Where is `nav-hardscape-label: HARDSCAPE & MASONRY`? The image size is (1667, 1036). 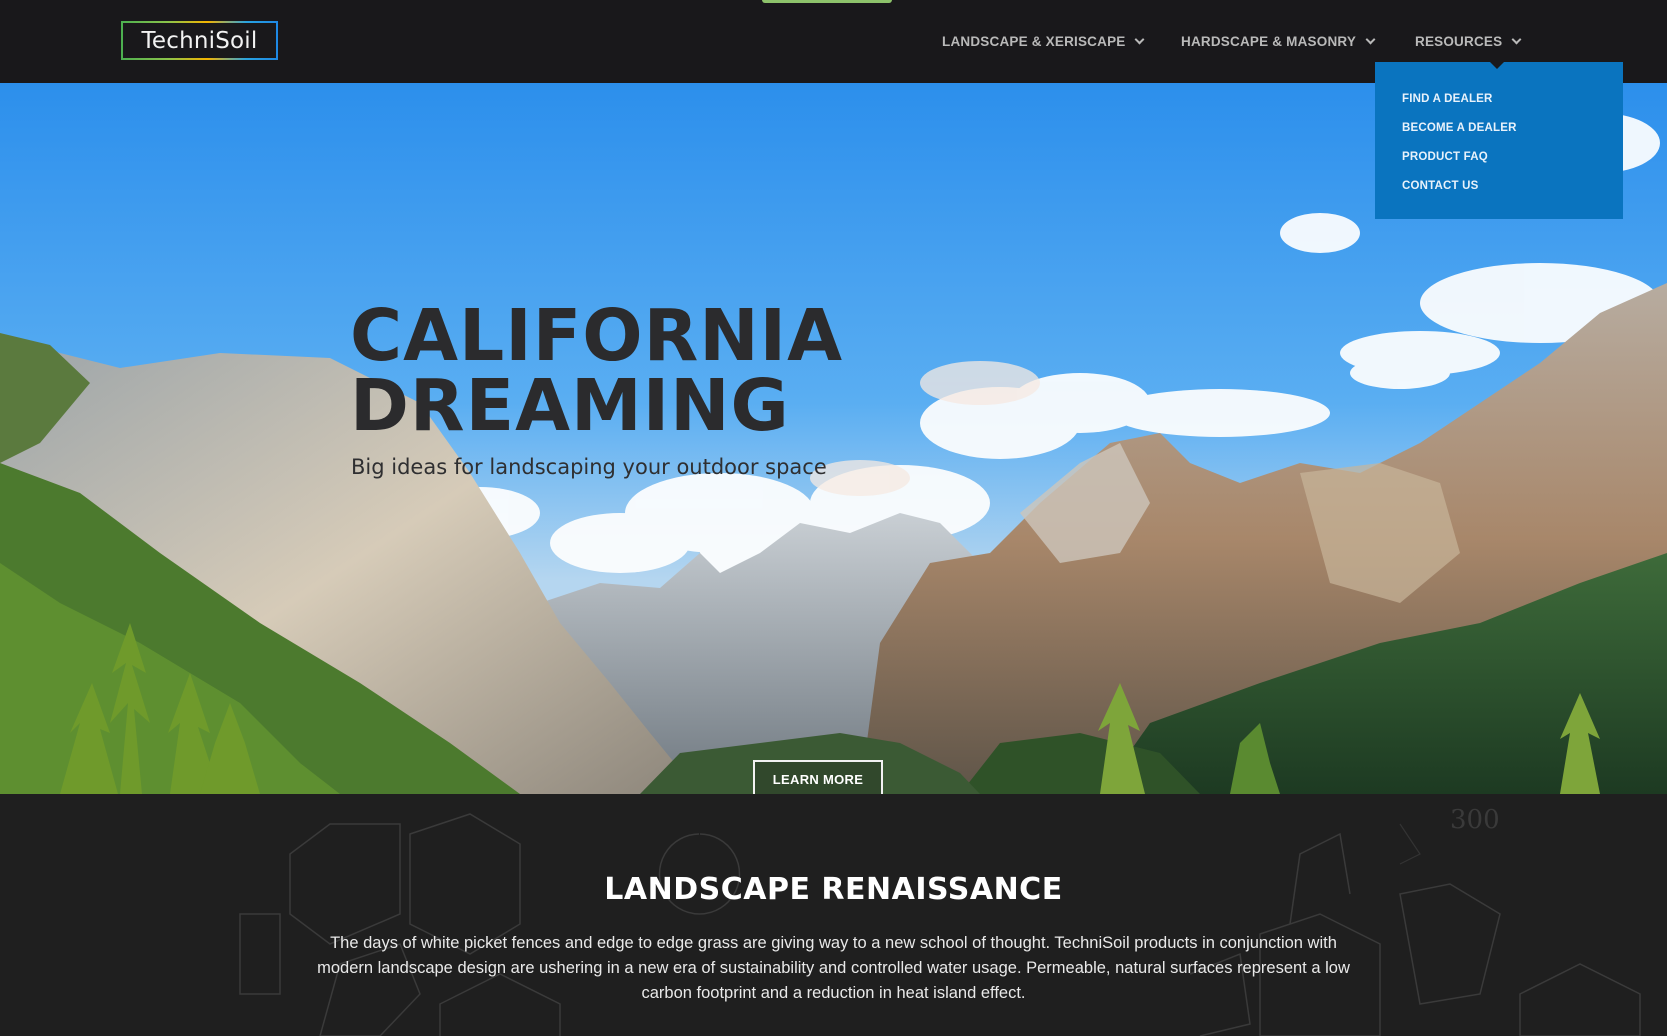
nav-hardscape-label: HARDSCAPE & MASONRY is located at coordinates (1269, 41).